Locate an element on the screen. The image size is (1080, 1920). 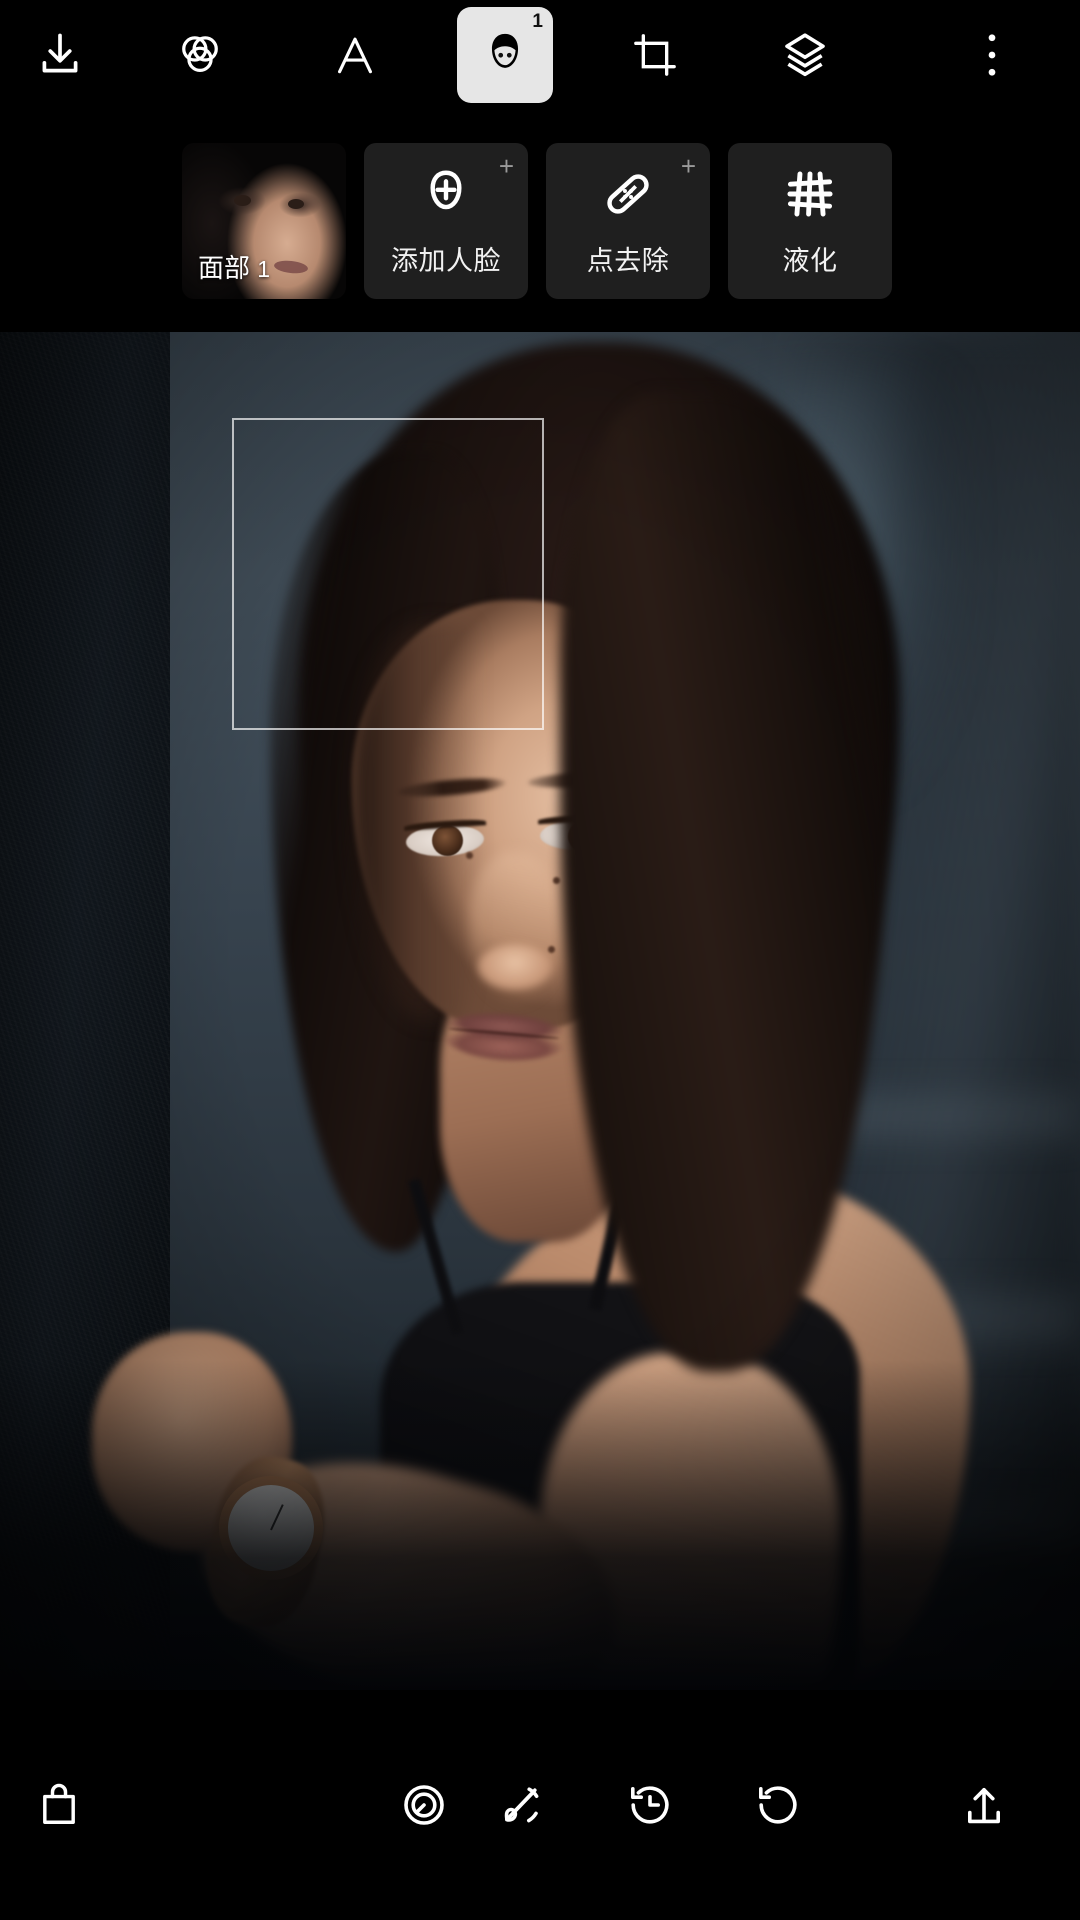
retouch-face-button: 1 is located at coordinates (505, 55).